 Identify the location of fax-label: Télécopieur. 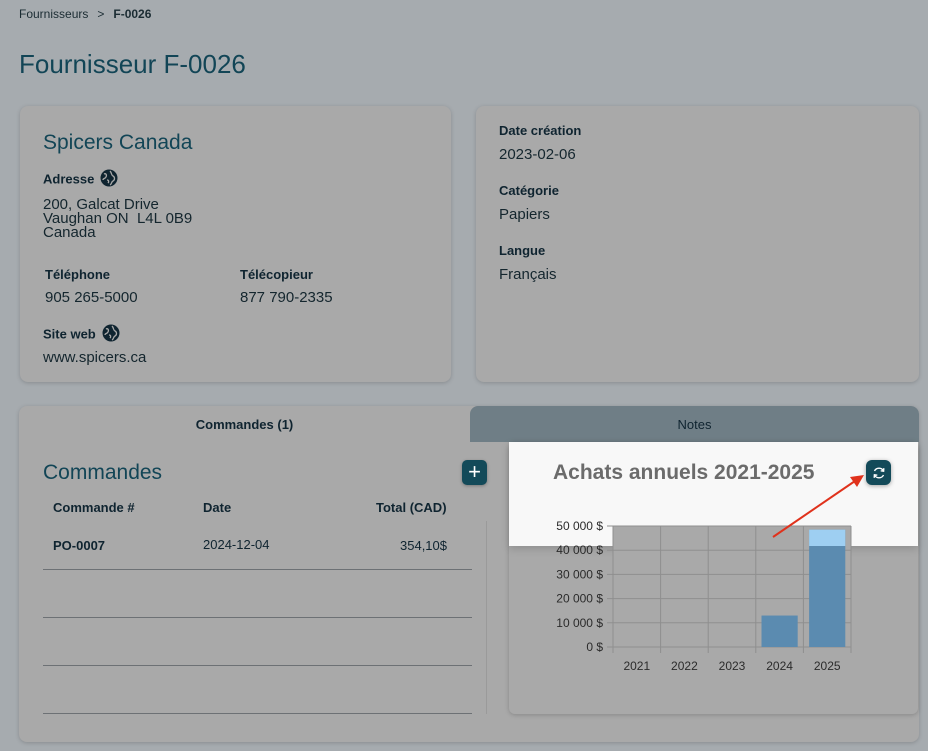
(276, 274).